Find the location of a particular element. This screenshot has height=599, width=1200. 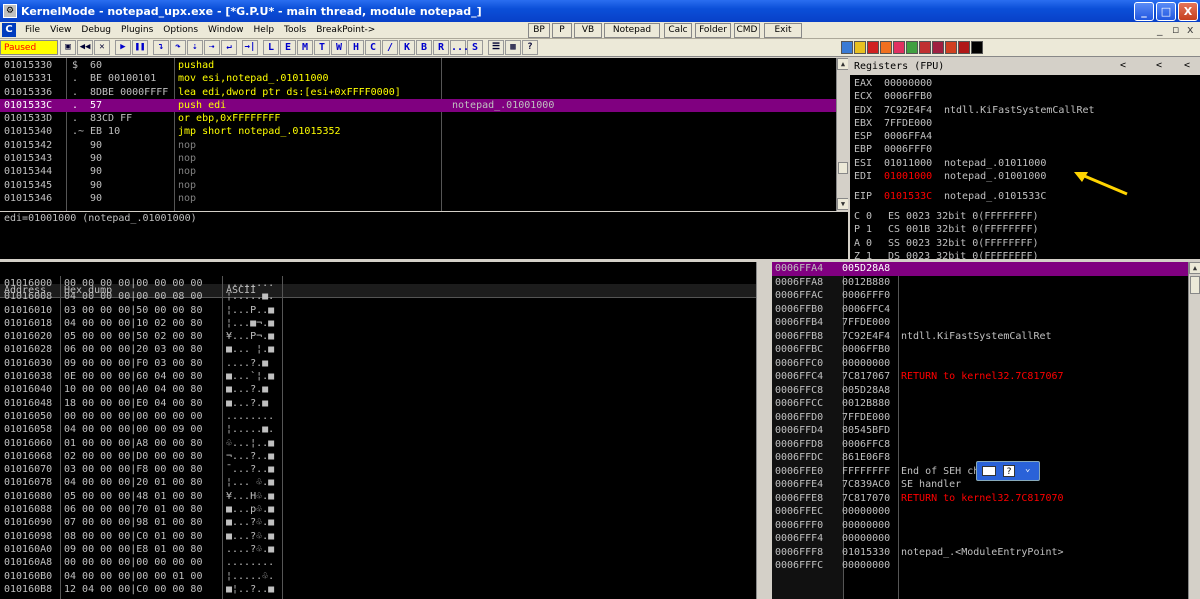

dump-row: 01016088 06 00 00 00|70 01 00 80 ■...p♧.■ is located at coordinates (378, 509).